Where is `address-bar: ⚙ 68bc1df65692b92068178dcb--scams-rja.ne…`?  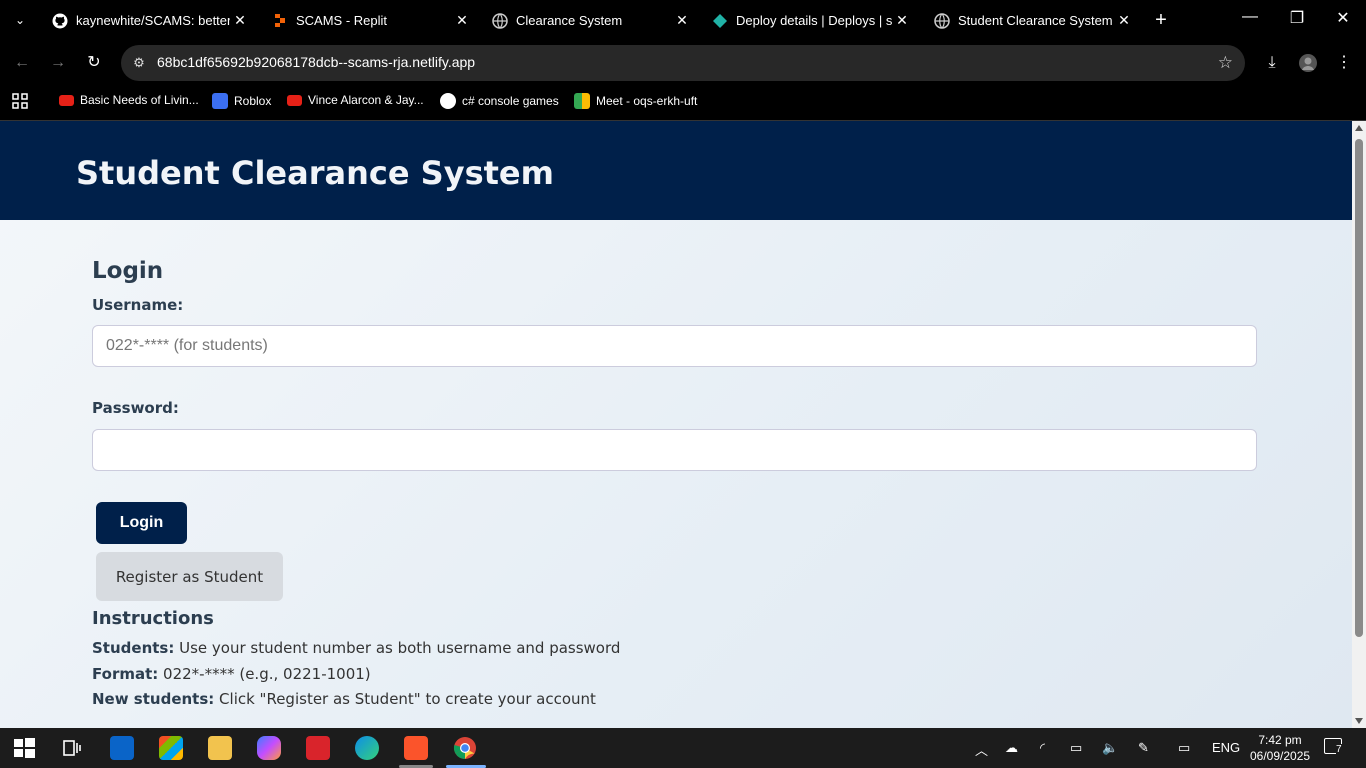 address-bar: ⚙ 68bc1df65692b92068178dcb--scams-rja.ne… is located at coordinates (683, 63).